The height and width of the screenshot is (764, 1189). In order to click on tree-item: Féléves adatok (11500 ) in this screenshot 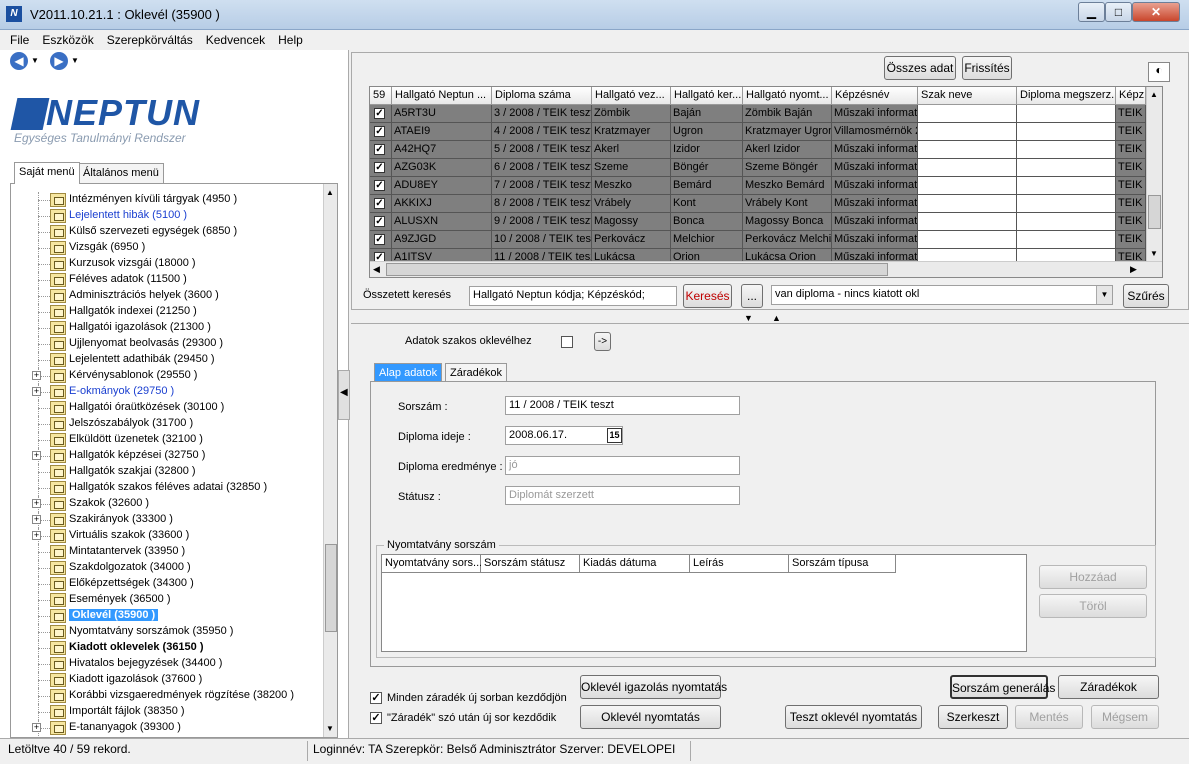, I will do `click(169, 280)`.